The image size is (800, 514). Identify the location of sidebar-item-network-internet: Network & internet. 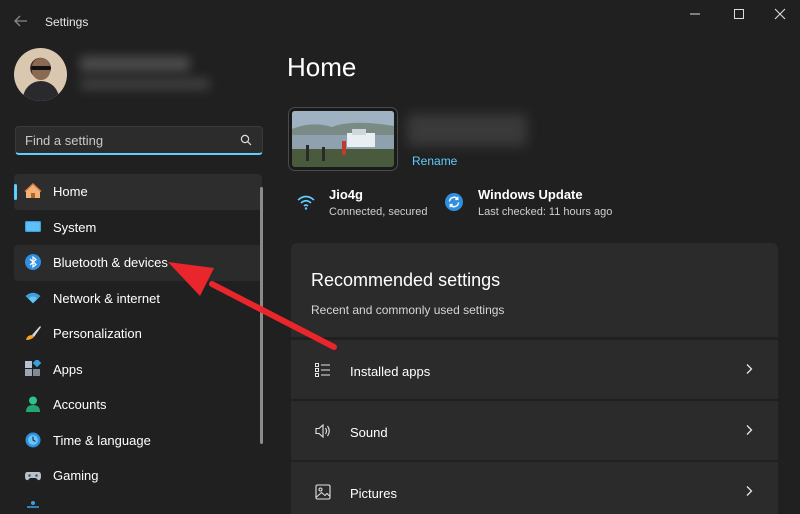
(138, 299).